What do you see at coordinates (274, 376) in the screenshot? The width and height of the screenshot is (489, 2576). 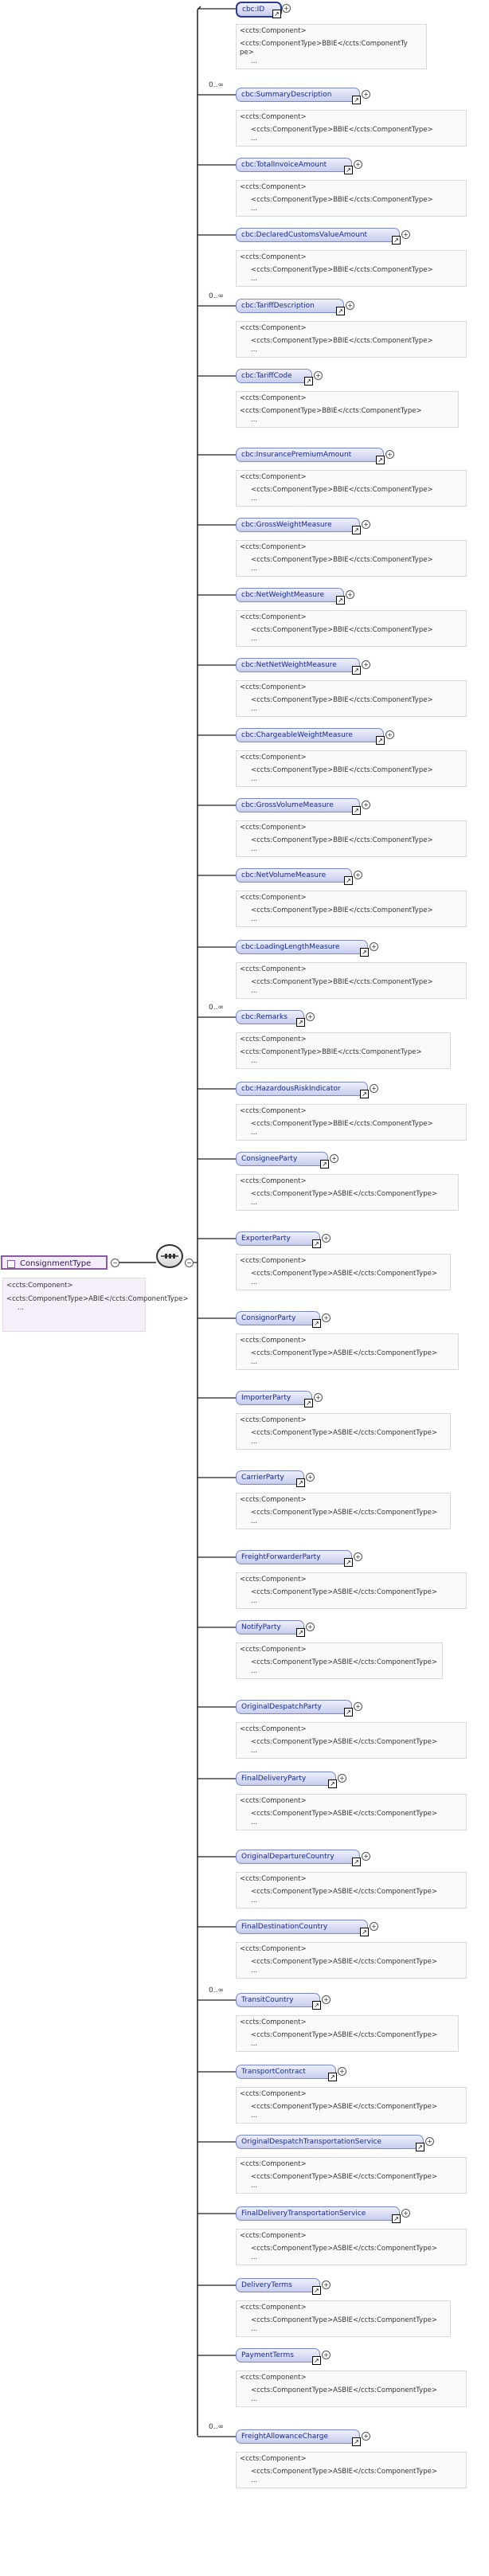 I see `element-box: cbc:TariffCode` at bounding box center [274, 376].